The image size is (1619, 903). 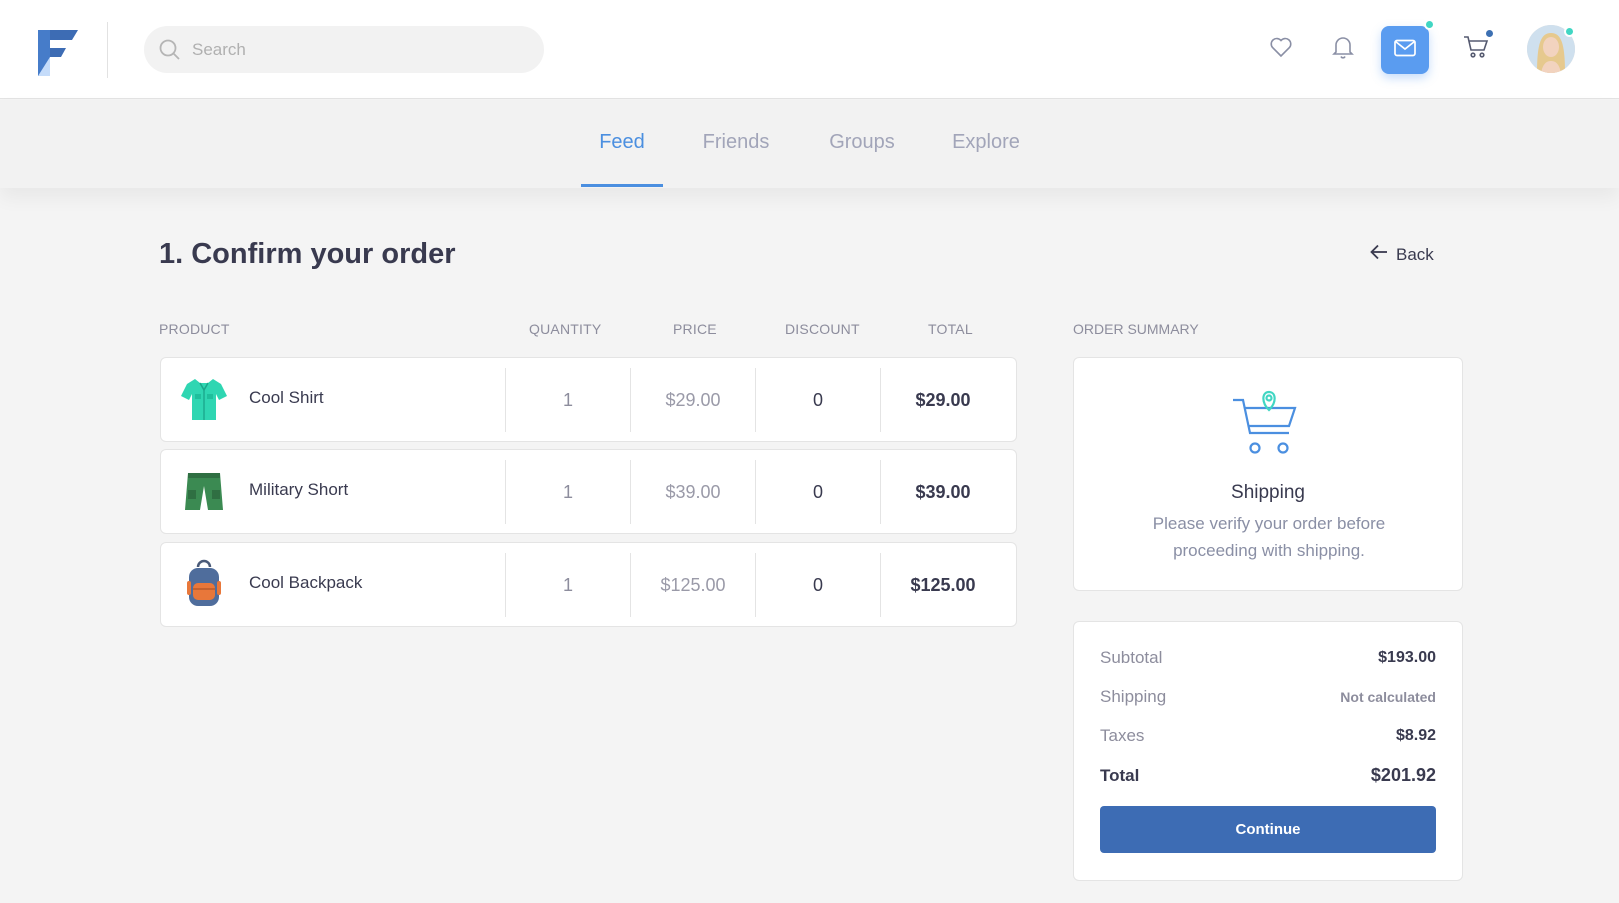 What do you see at coordinates (194, 329) in the screenshot?
I see `column-header-product: PRODUCT` at bounding box center [194, 329].